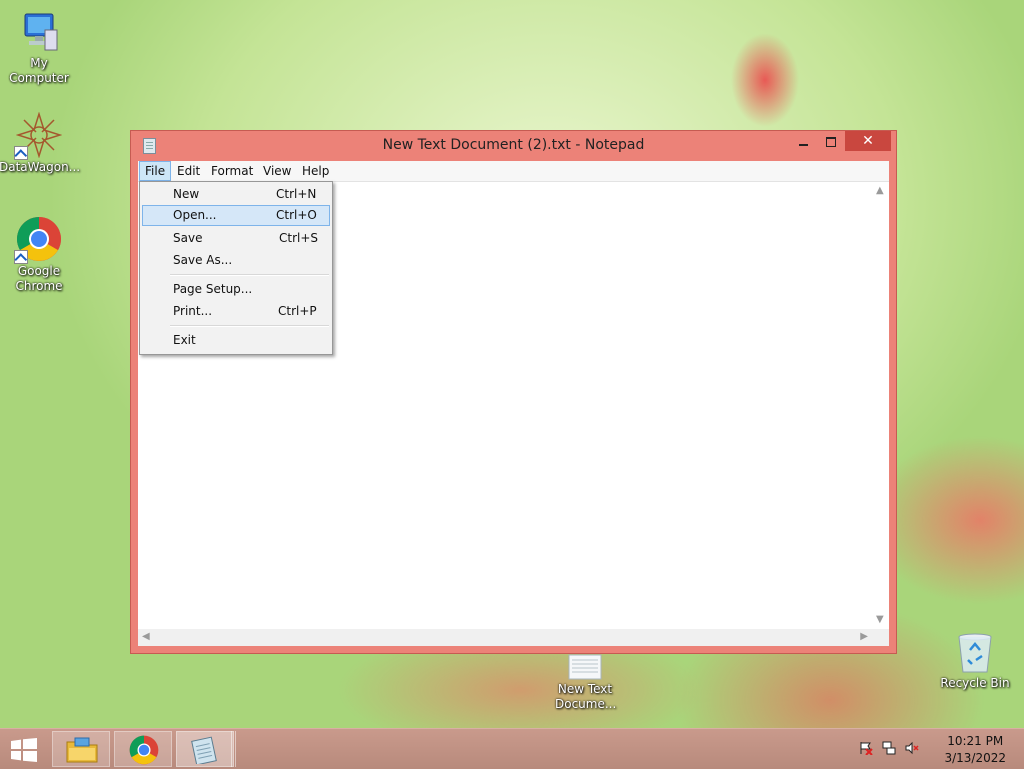  I want to click on menu-view: View, so click(277, 171).